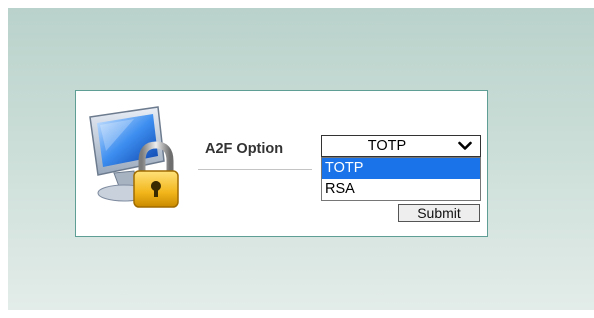 The width and height of the screenshot is (594, 318). What do you see at coordinates (387, 146) in the screenshot?
I see `select-current-value: TOTP` at bounding box center [387, 146].